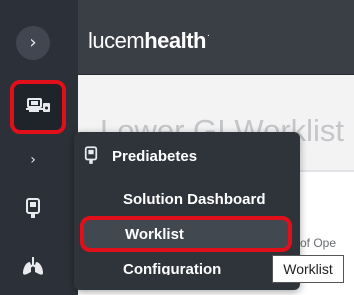 The height and width of the screenshot is (295, 354). I want to click on worklist-monitor-icon, so click(38, 105).